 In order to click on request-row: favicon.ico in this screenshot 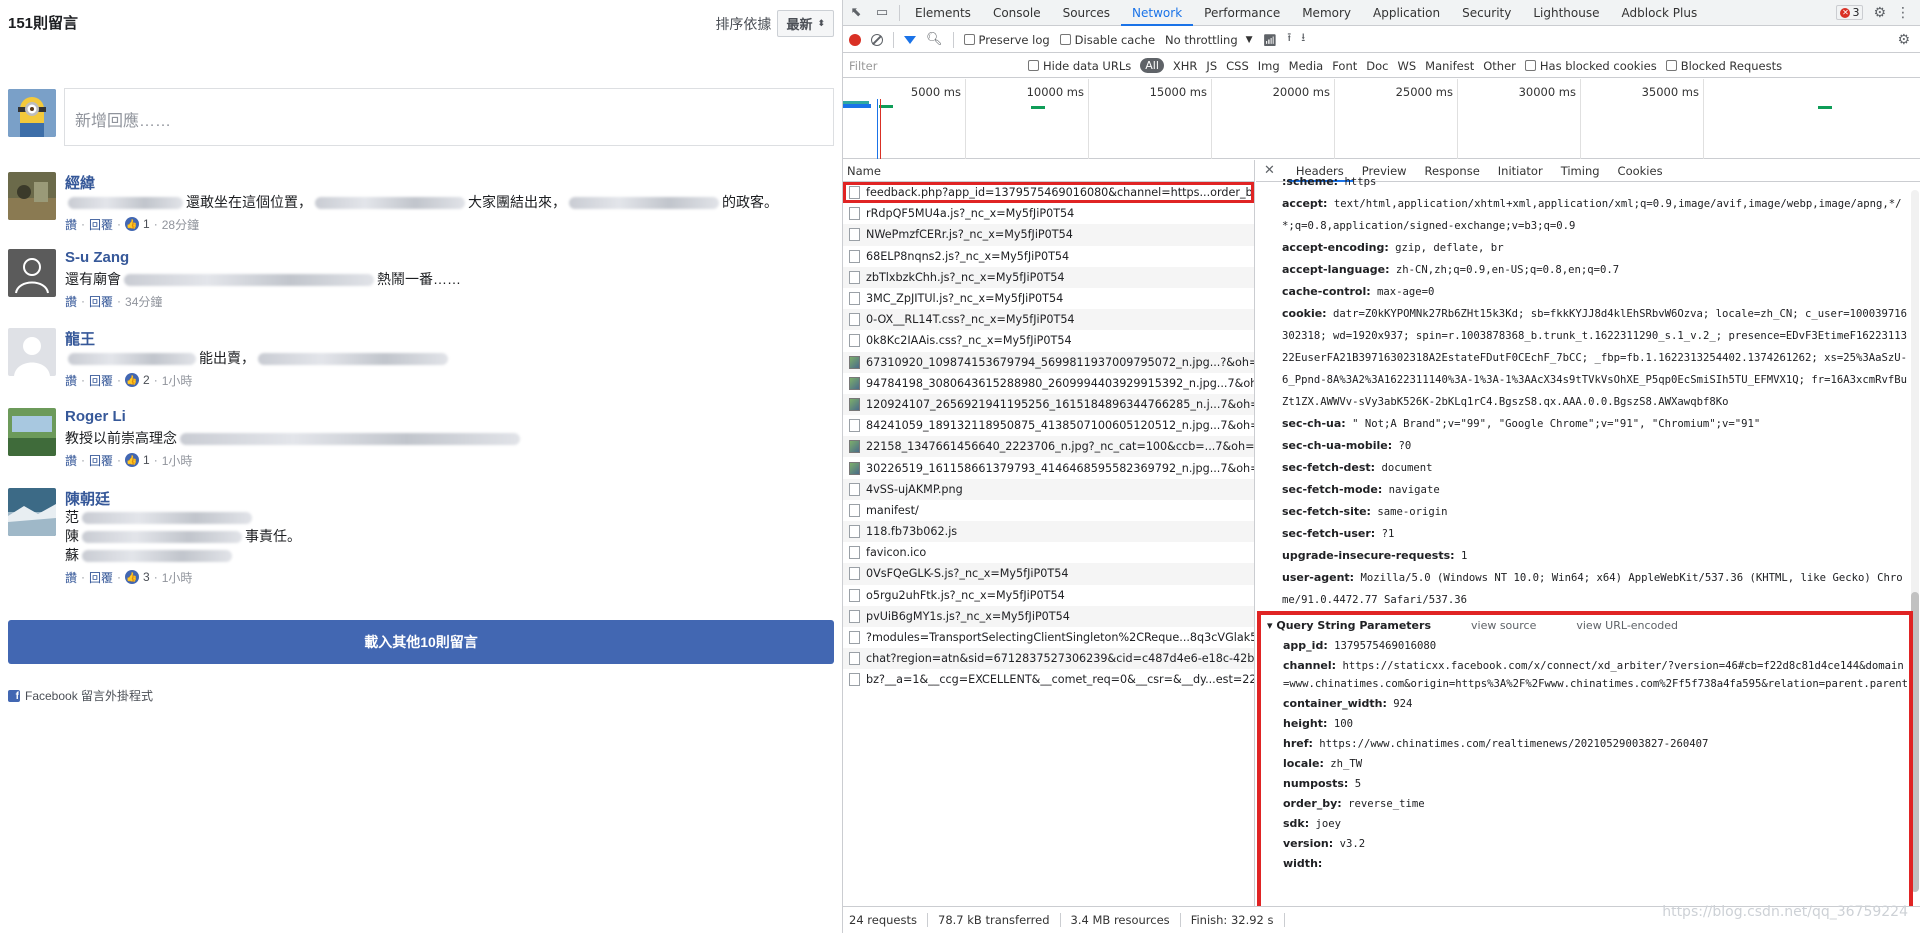, I will do `click(1048, 552)`.